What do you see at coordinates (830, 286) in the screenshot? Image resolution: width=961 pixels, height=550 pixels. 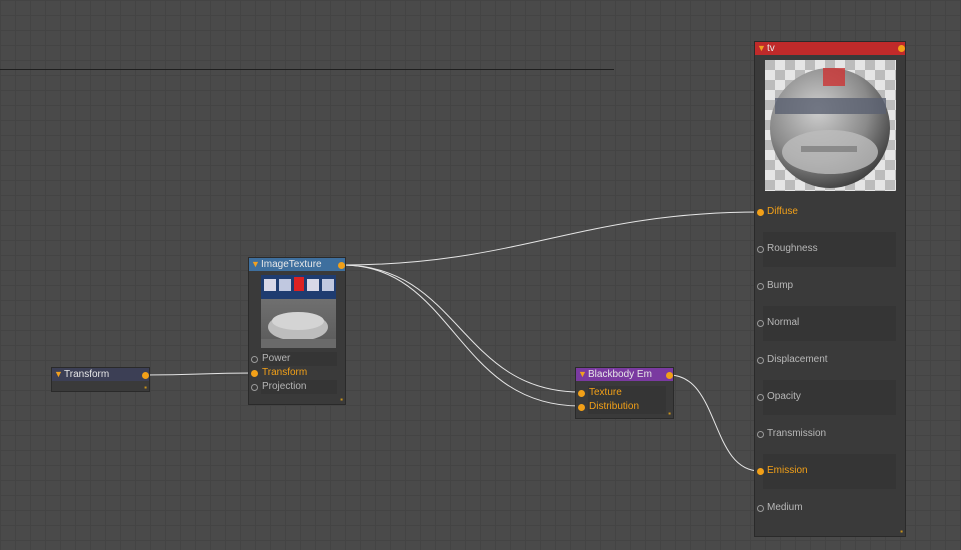 I see `input-bump: Bump` at bounding box center [830, 286].